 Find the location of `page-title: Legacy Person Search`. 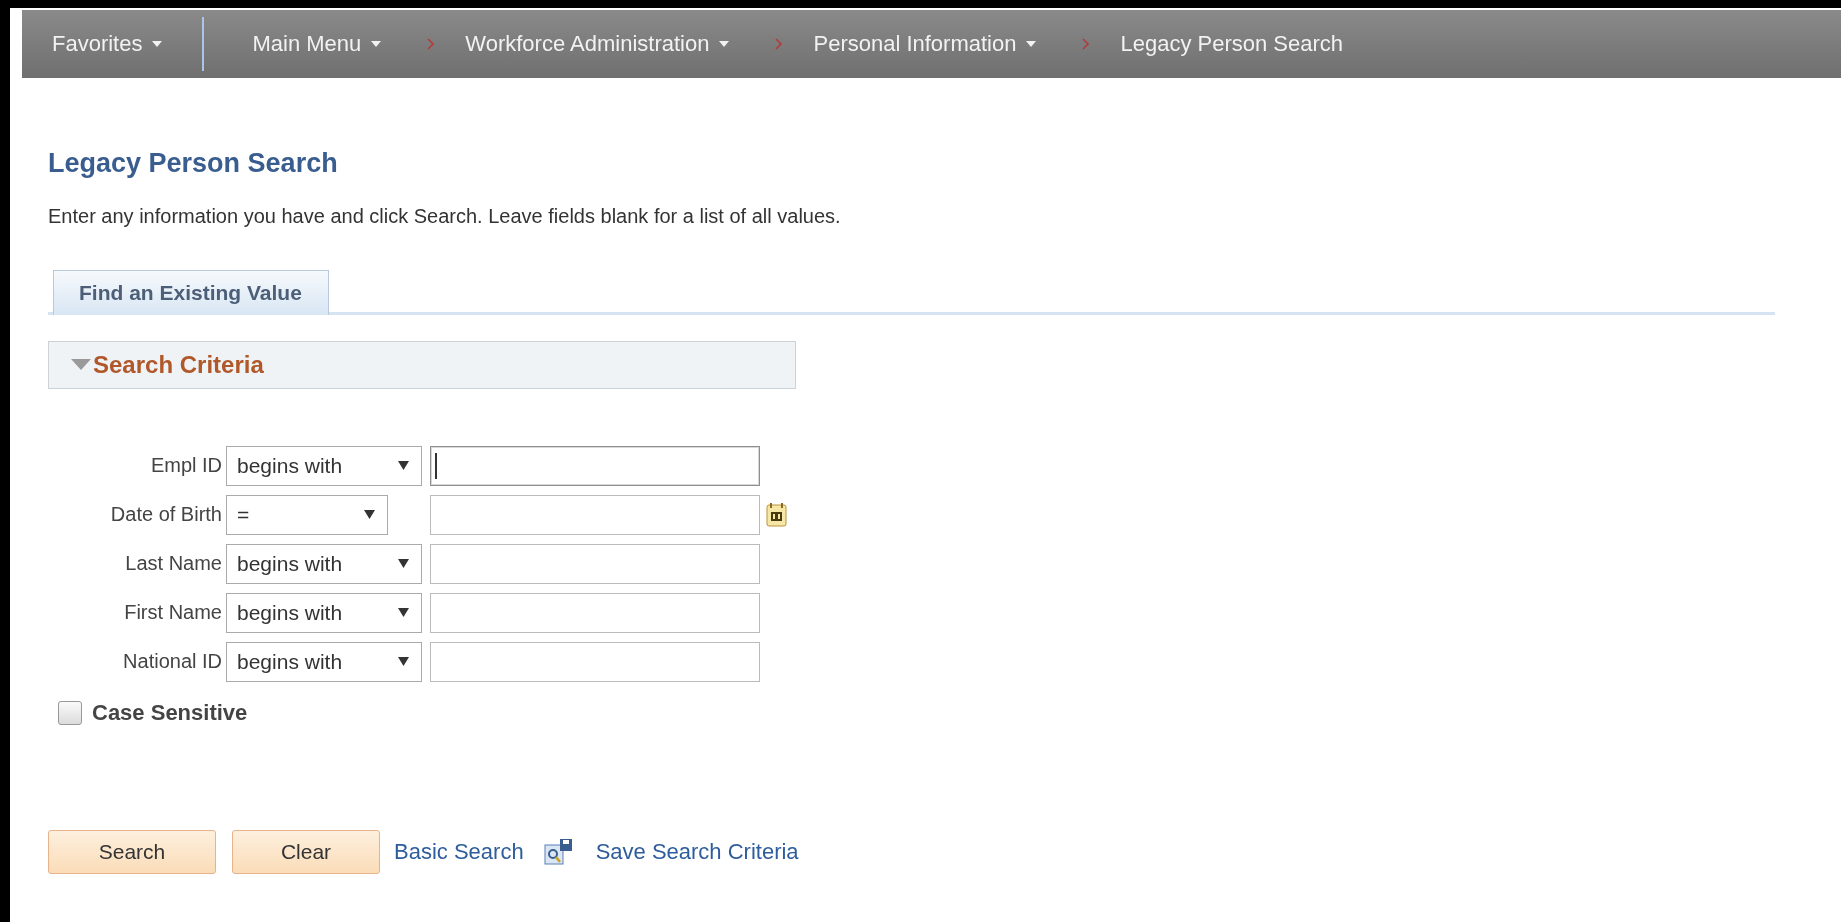

page-title: Legacy Person Search is located at coordinates (193, 163).